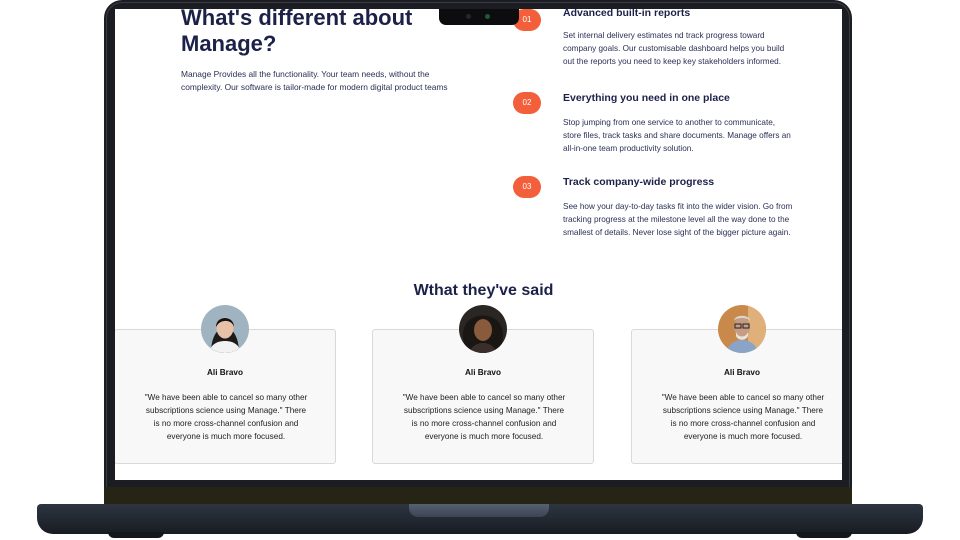 The image size is (960, 540). Describe the element at coordinates (468, 16) in the screenshot. I see `camera-sensor-icon` at that location.